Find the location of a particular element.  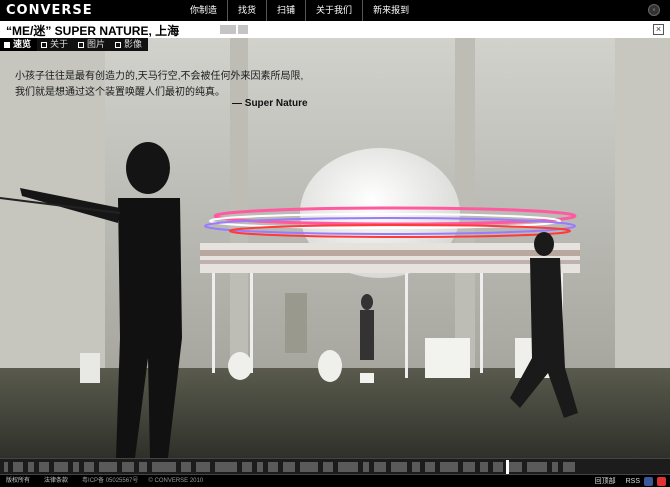

title-tag-badge is located at coordinates (228, 29).